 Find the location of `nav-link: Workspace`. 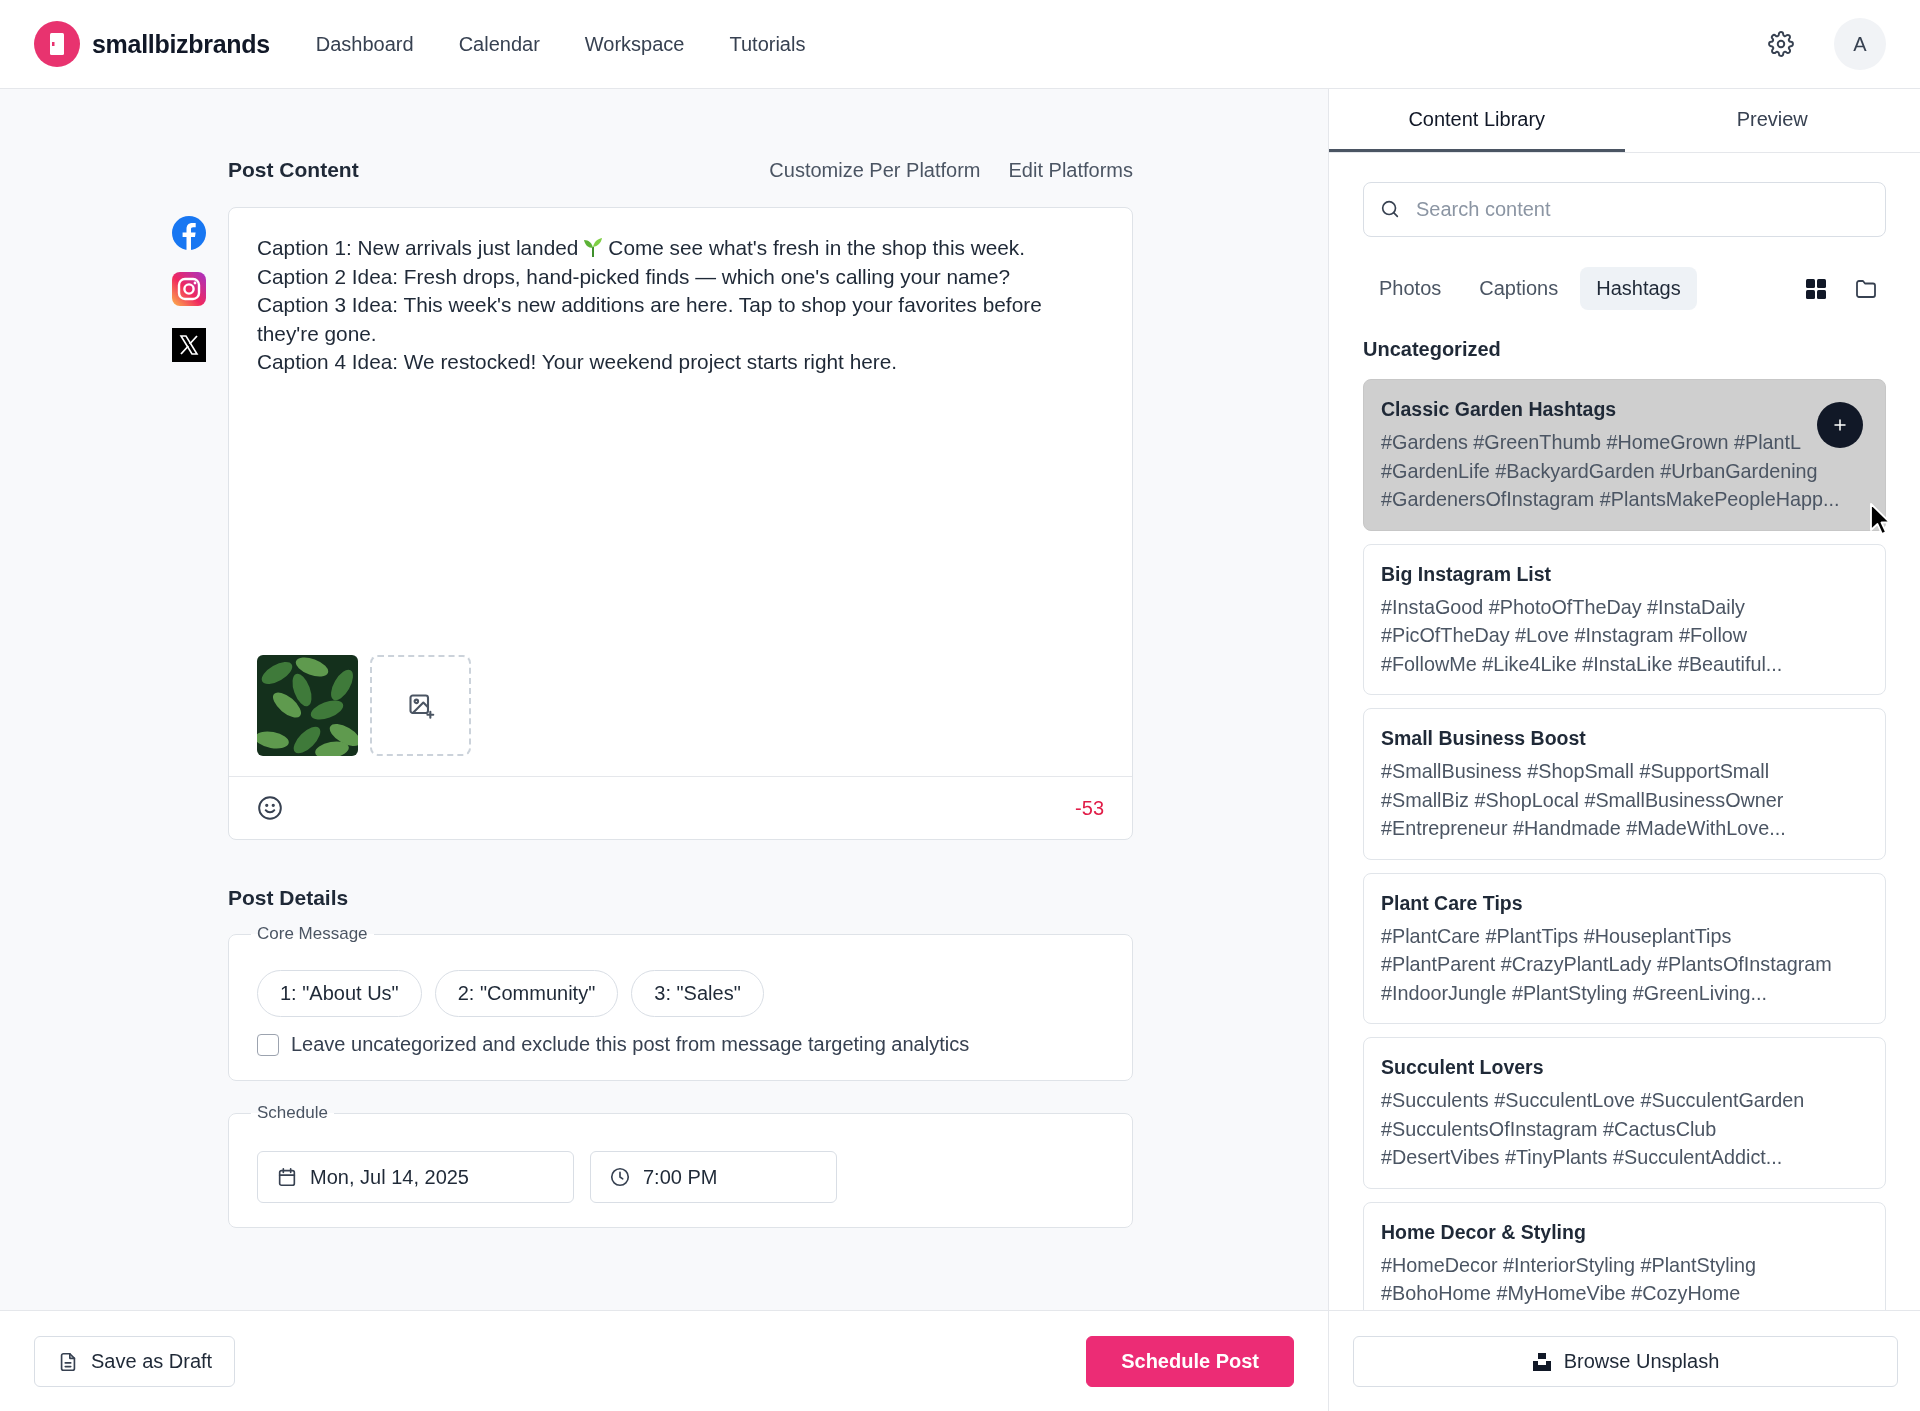

nav-link: Workspace is located at coordinates (634, 44).